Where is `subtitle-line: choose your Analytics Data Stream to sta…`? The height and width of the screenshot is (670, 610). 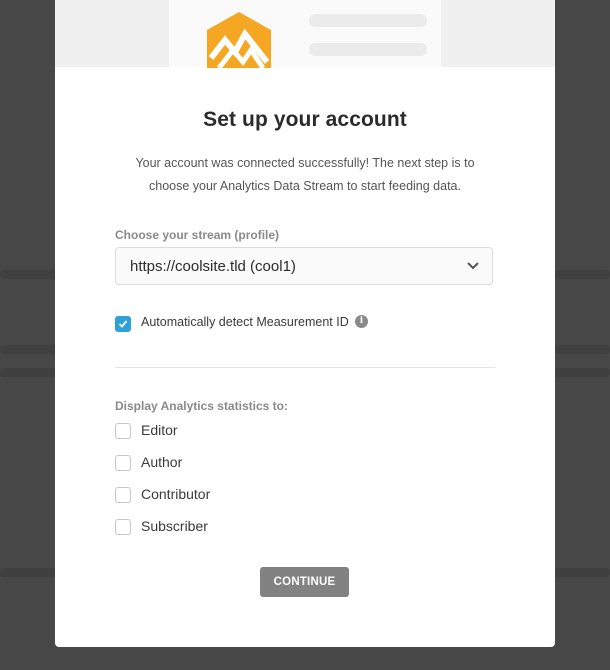 subtitle-line: choose your Analytics Data Stream to sta… is located at coordinates (305, 186).